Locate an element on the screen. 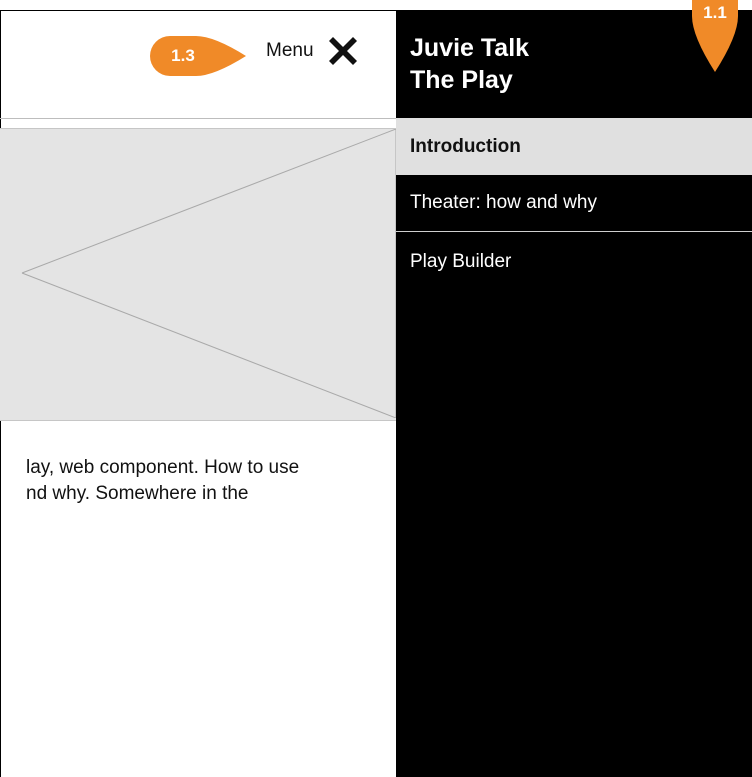  nav-item-label: Play Builder is located at coordinates (461, 261).